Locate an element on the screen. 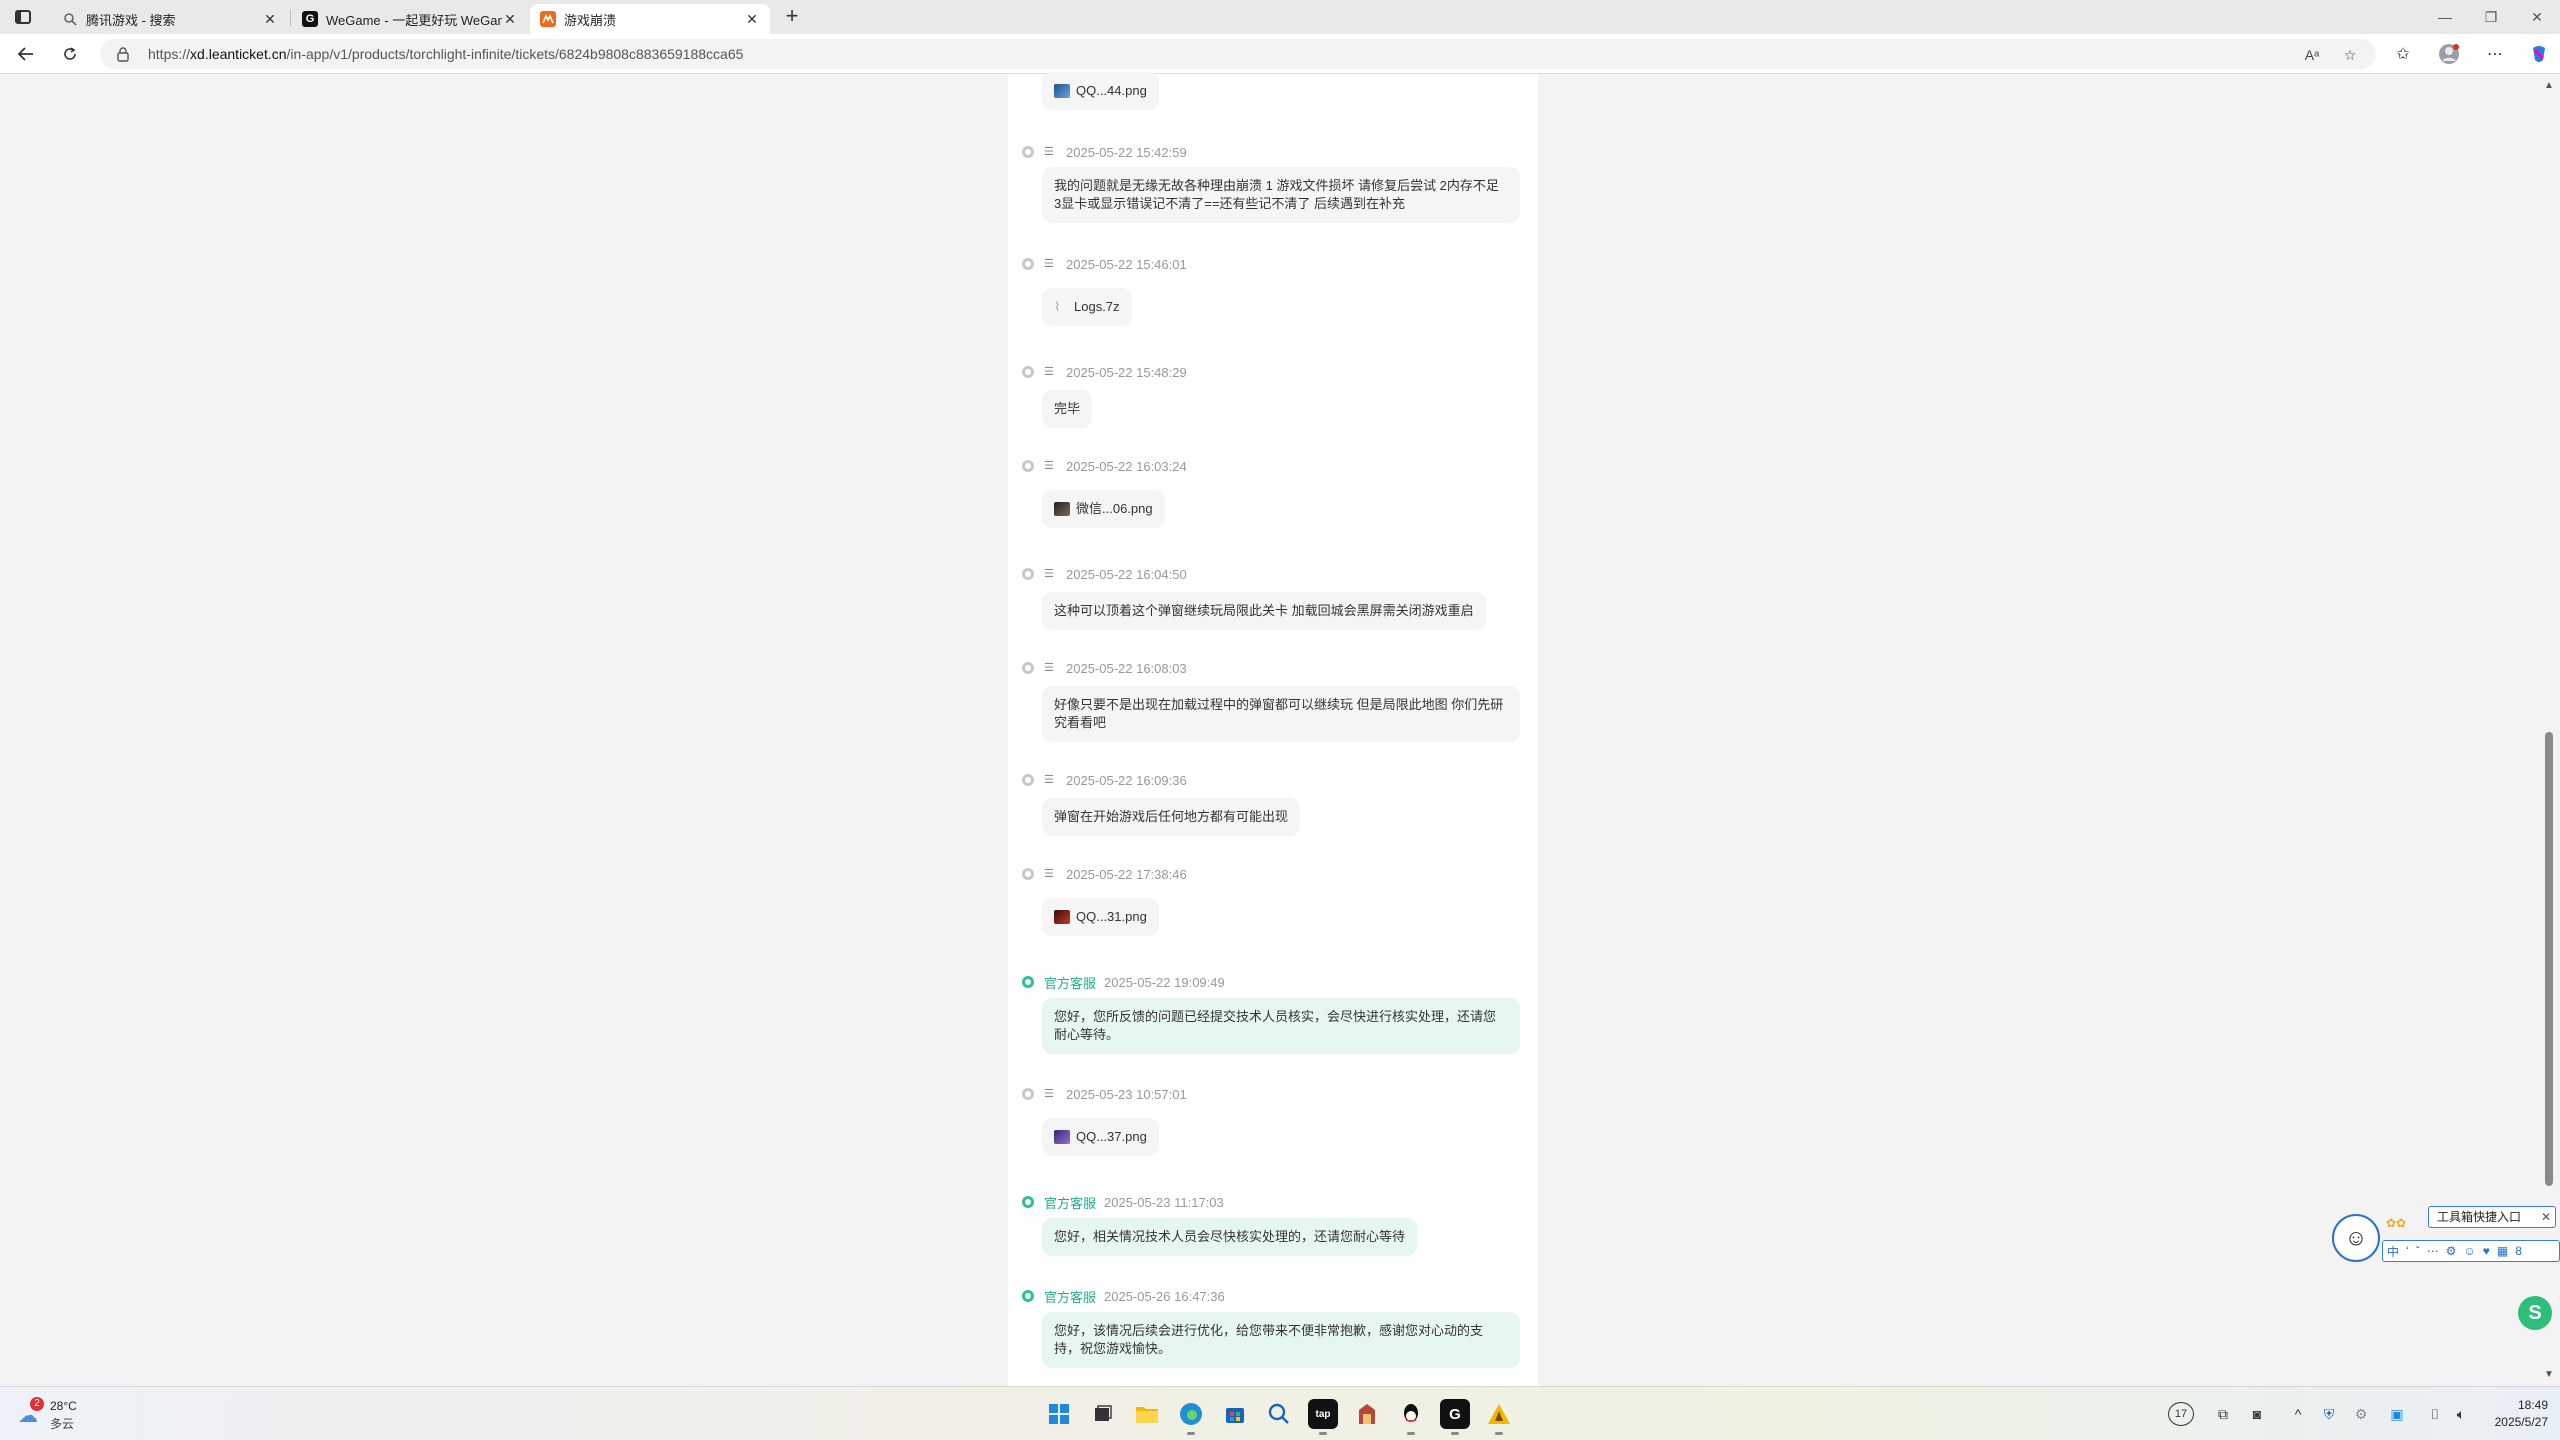 The image size is (2560, 1440). profile-avatar-icon is located at coordinates (2449, 54).